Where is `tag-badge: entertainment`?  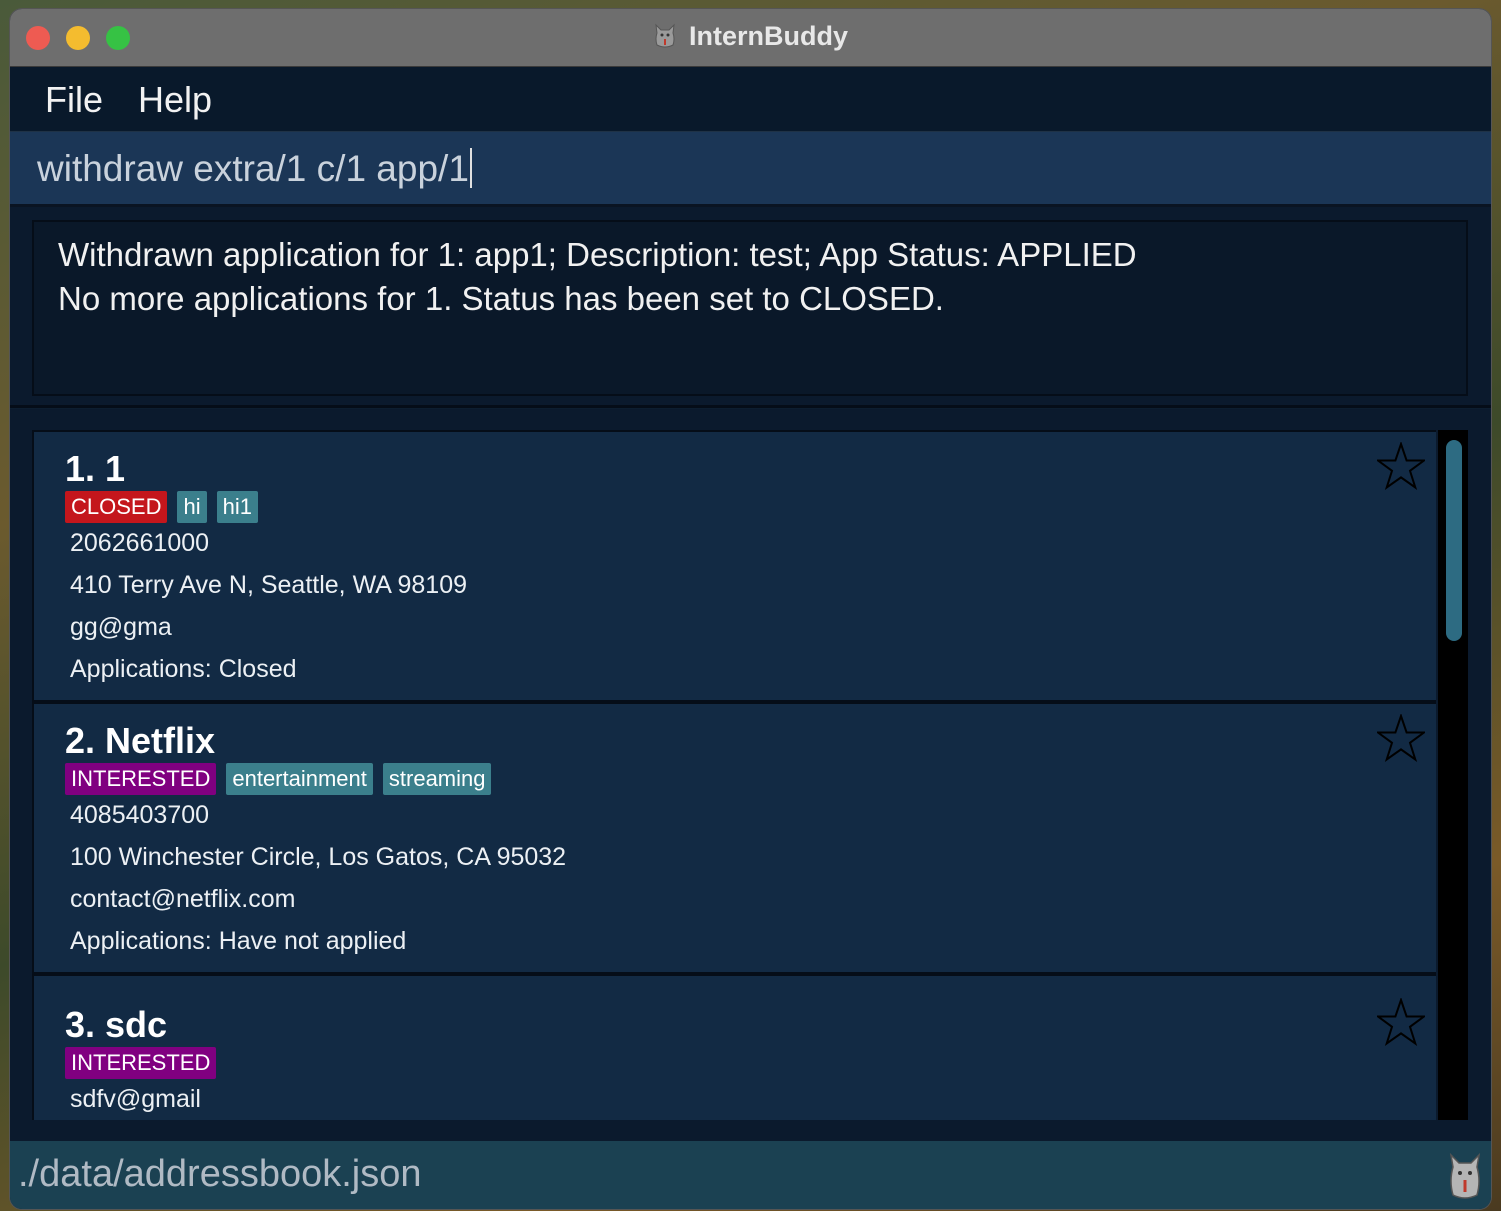 tag-badge: entertainment is located at coordinates (299, 779).